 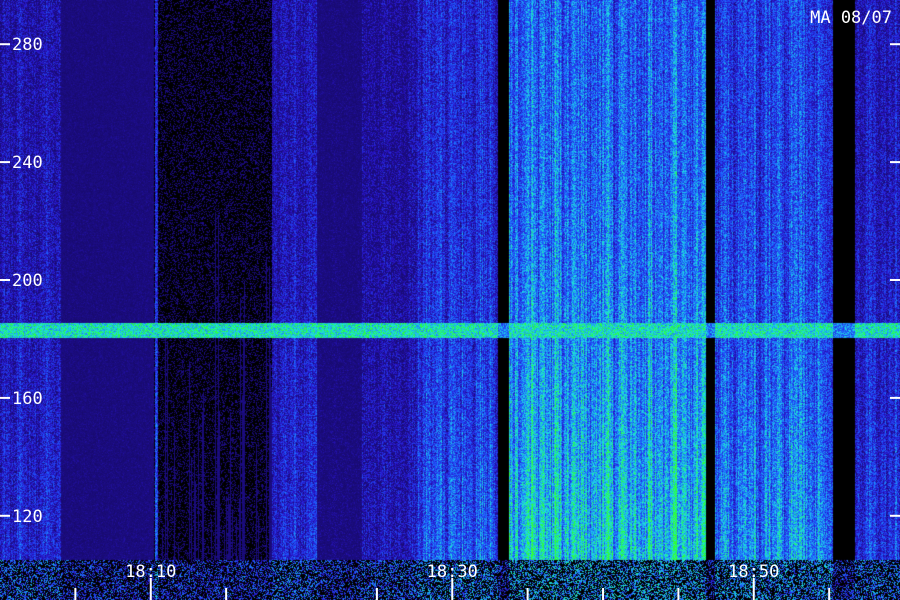 What do you see at coordinates (851, 18) in the screenshot?
I see `date-stamp: MA 08/07` at bounding box center [851, 18].